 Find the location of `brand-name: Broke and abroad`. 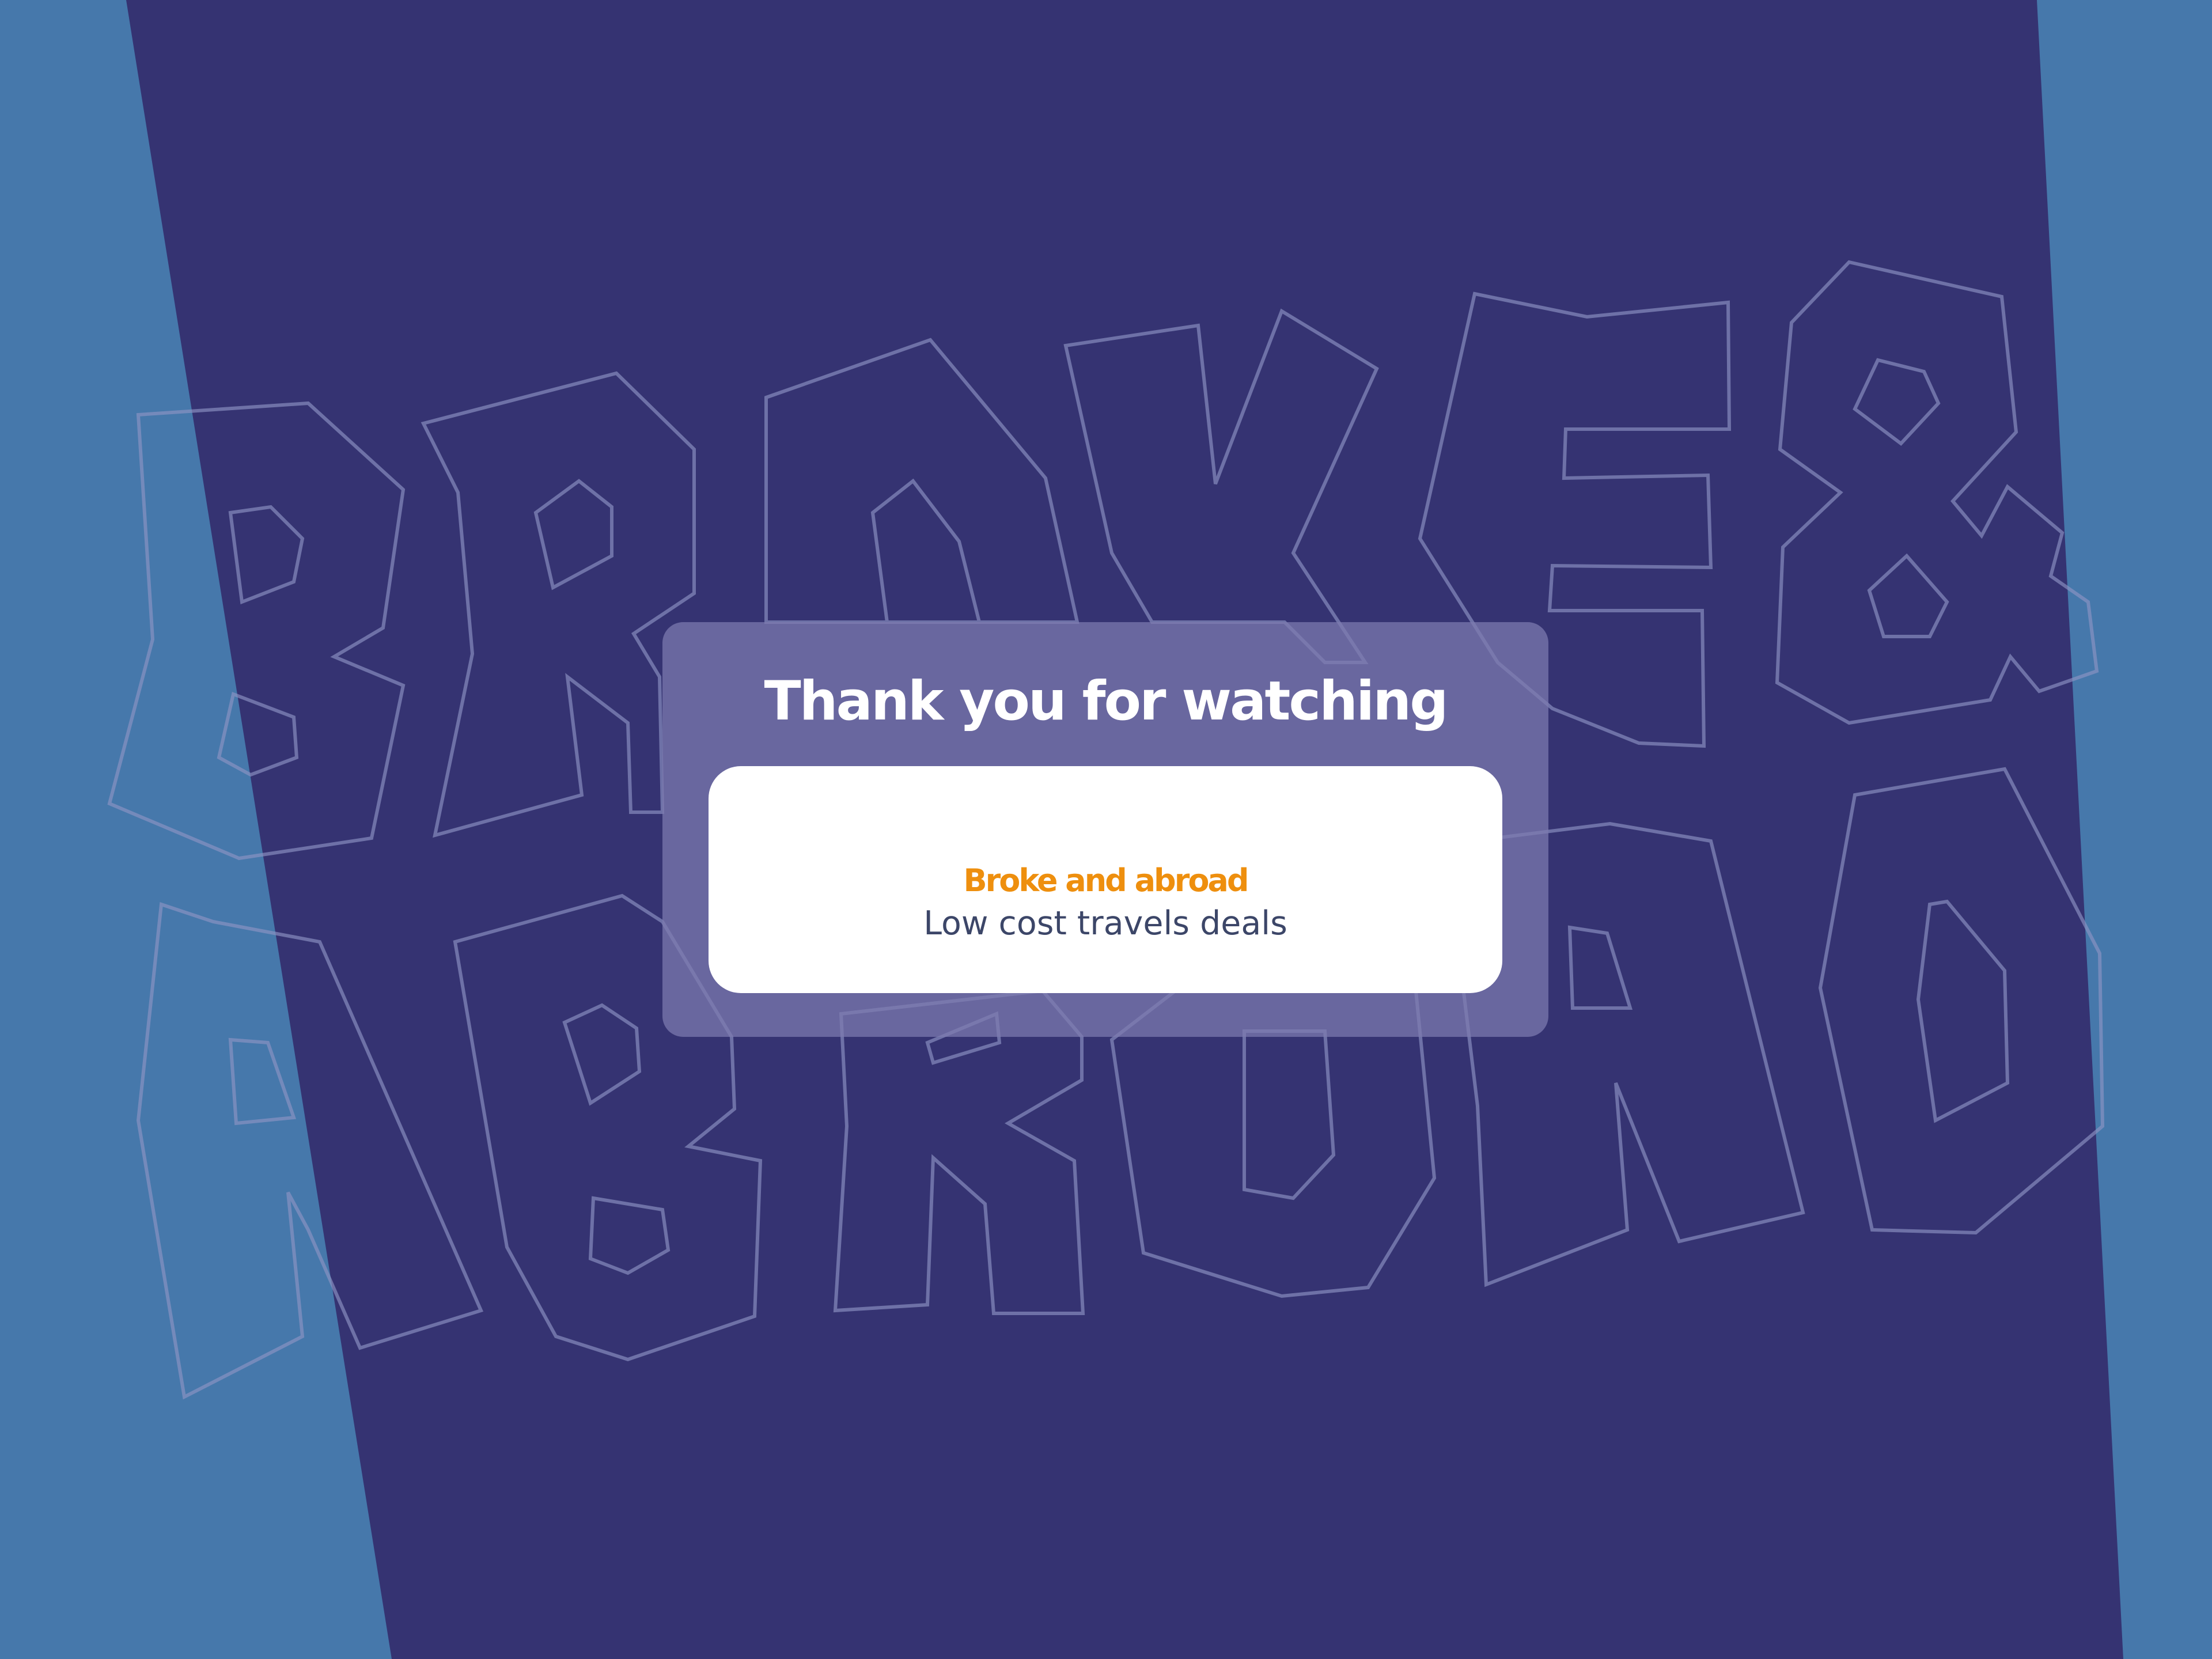

brand-name: Broke and abroad is located at coordinates (1106, 880).